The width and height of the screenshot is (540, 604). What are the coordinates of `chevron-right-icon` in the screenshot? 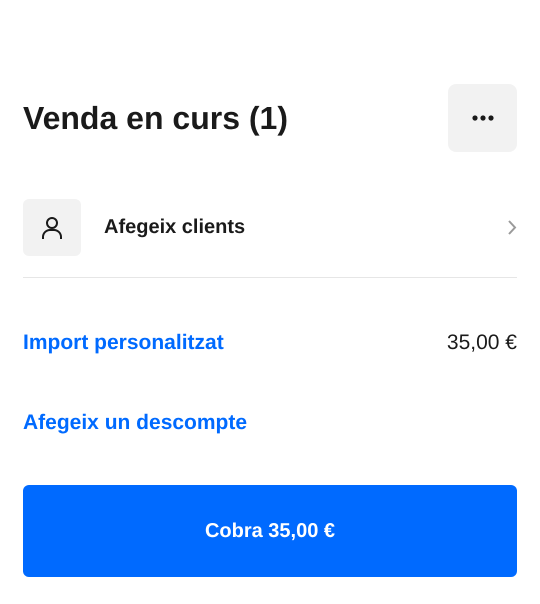 It's located at (512, 227).